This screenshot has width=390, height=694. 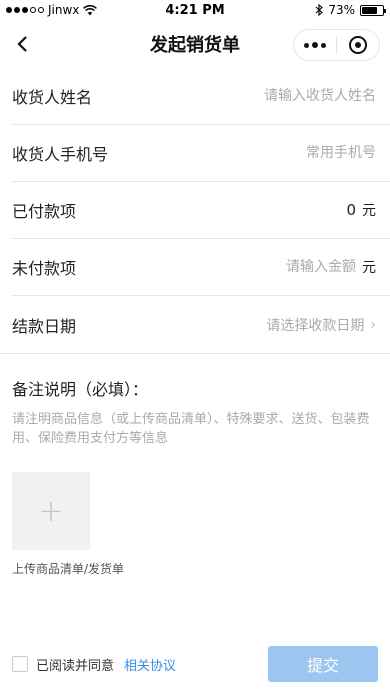 I want to click on battery-percent: 73%, so click(x=341, y=10).